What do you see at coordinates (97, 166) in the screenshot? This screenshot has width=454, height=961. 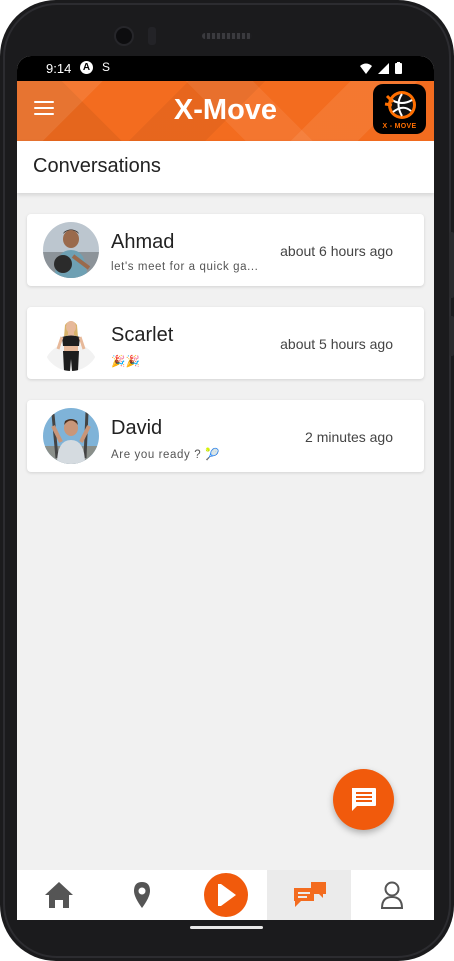 I see `page-title: Conversations` at bounding box center [97, 166].